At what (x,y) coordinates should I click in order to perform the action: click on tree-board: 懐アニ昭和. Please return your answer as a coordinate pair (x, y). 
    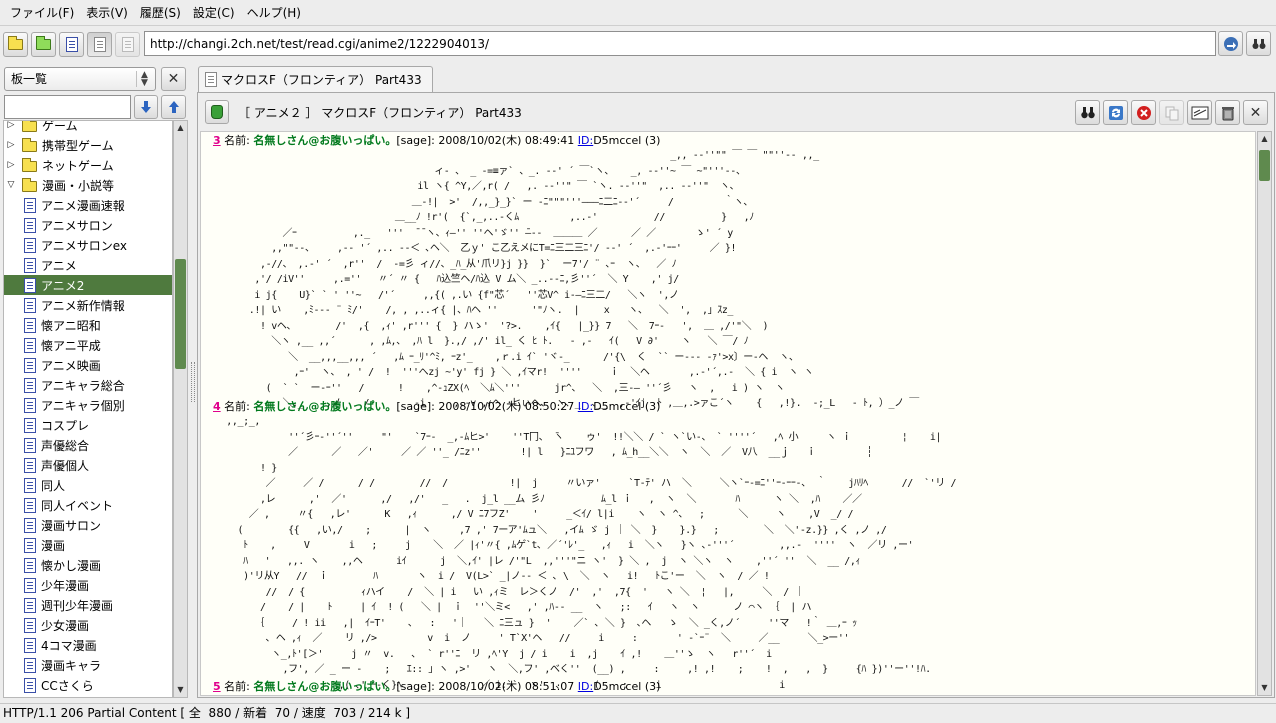
    Looking at the image, I should click on (88, 325).